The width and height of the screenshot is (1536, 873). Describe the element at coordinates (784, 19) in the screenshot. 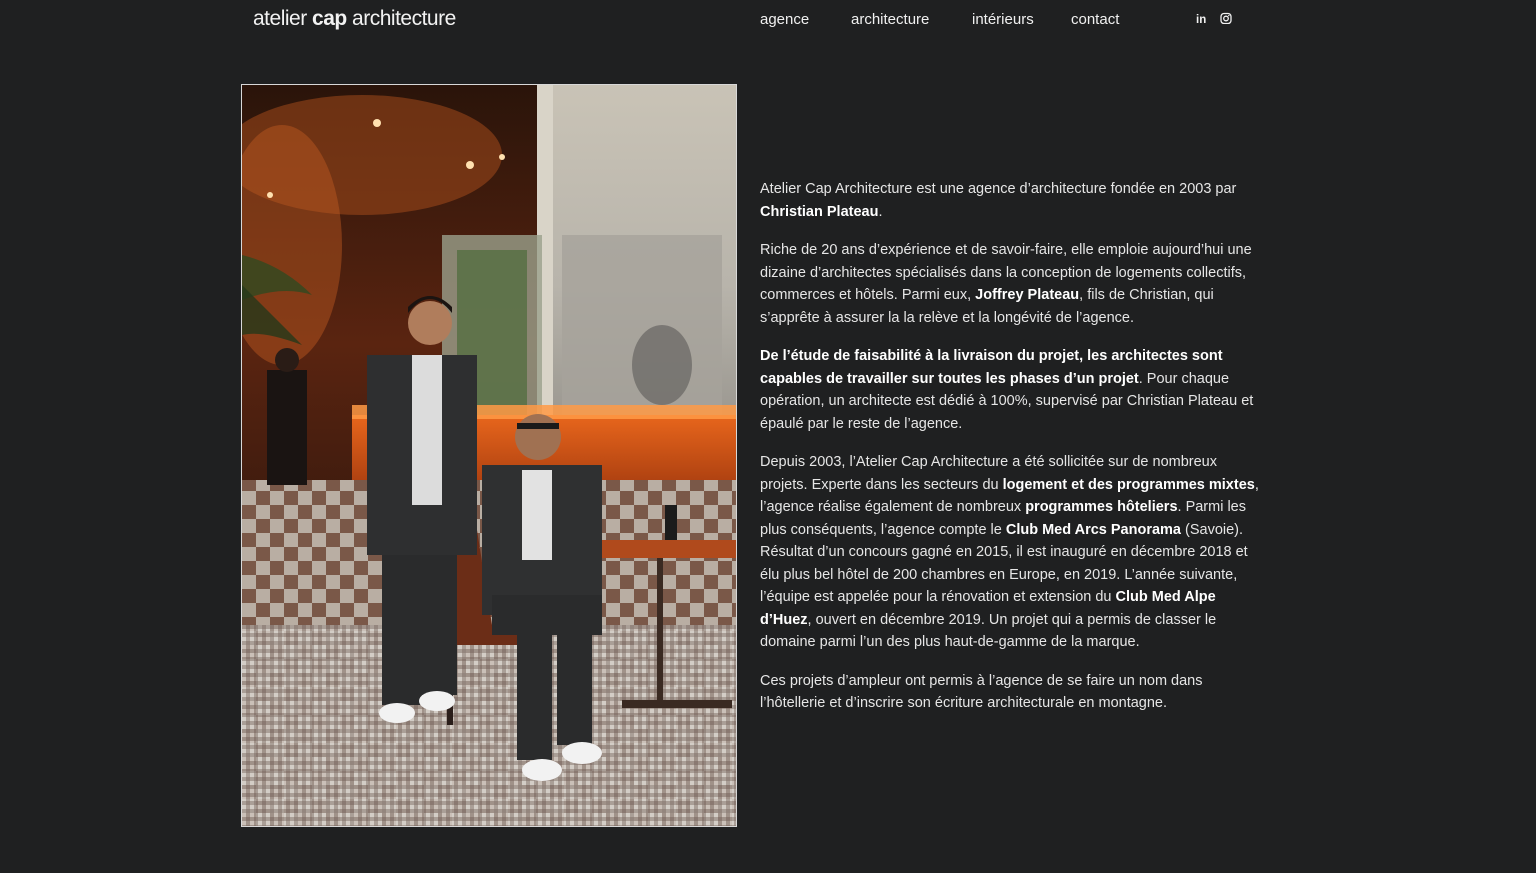

I see `nav-agence: agence` at that location.